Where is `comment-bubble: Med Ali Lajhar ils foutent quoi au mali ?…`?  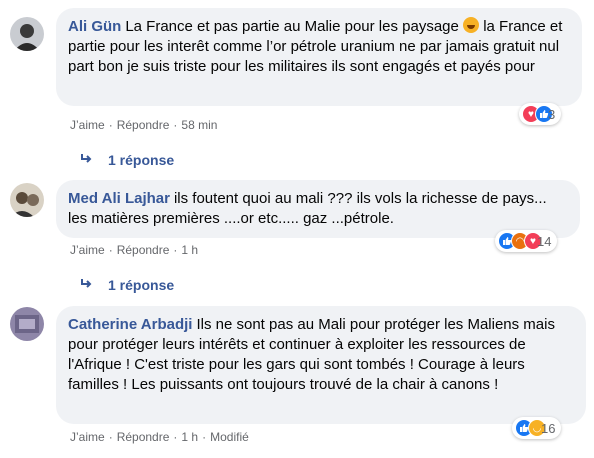 comment-bubble: Med Ali Lajhar ils foutent quoi au mali ?… is located at coordinates (318, 209).